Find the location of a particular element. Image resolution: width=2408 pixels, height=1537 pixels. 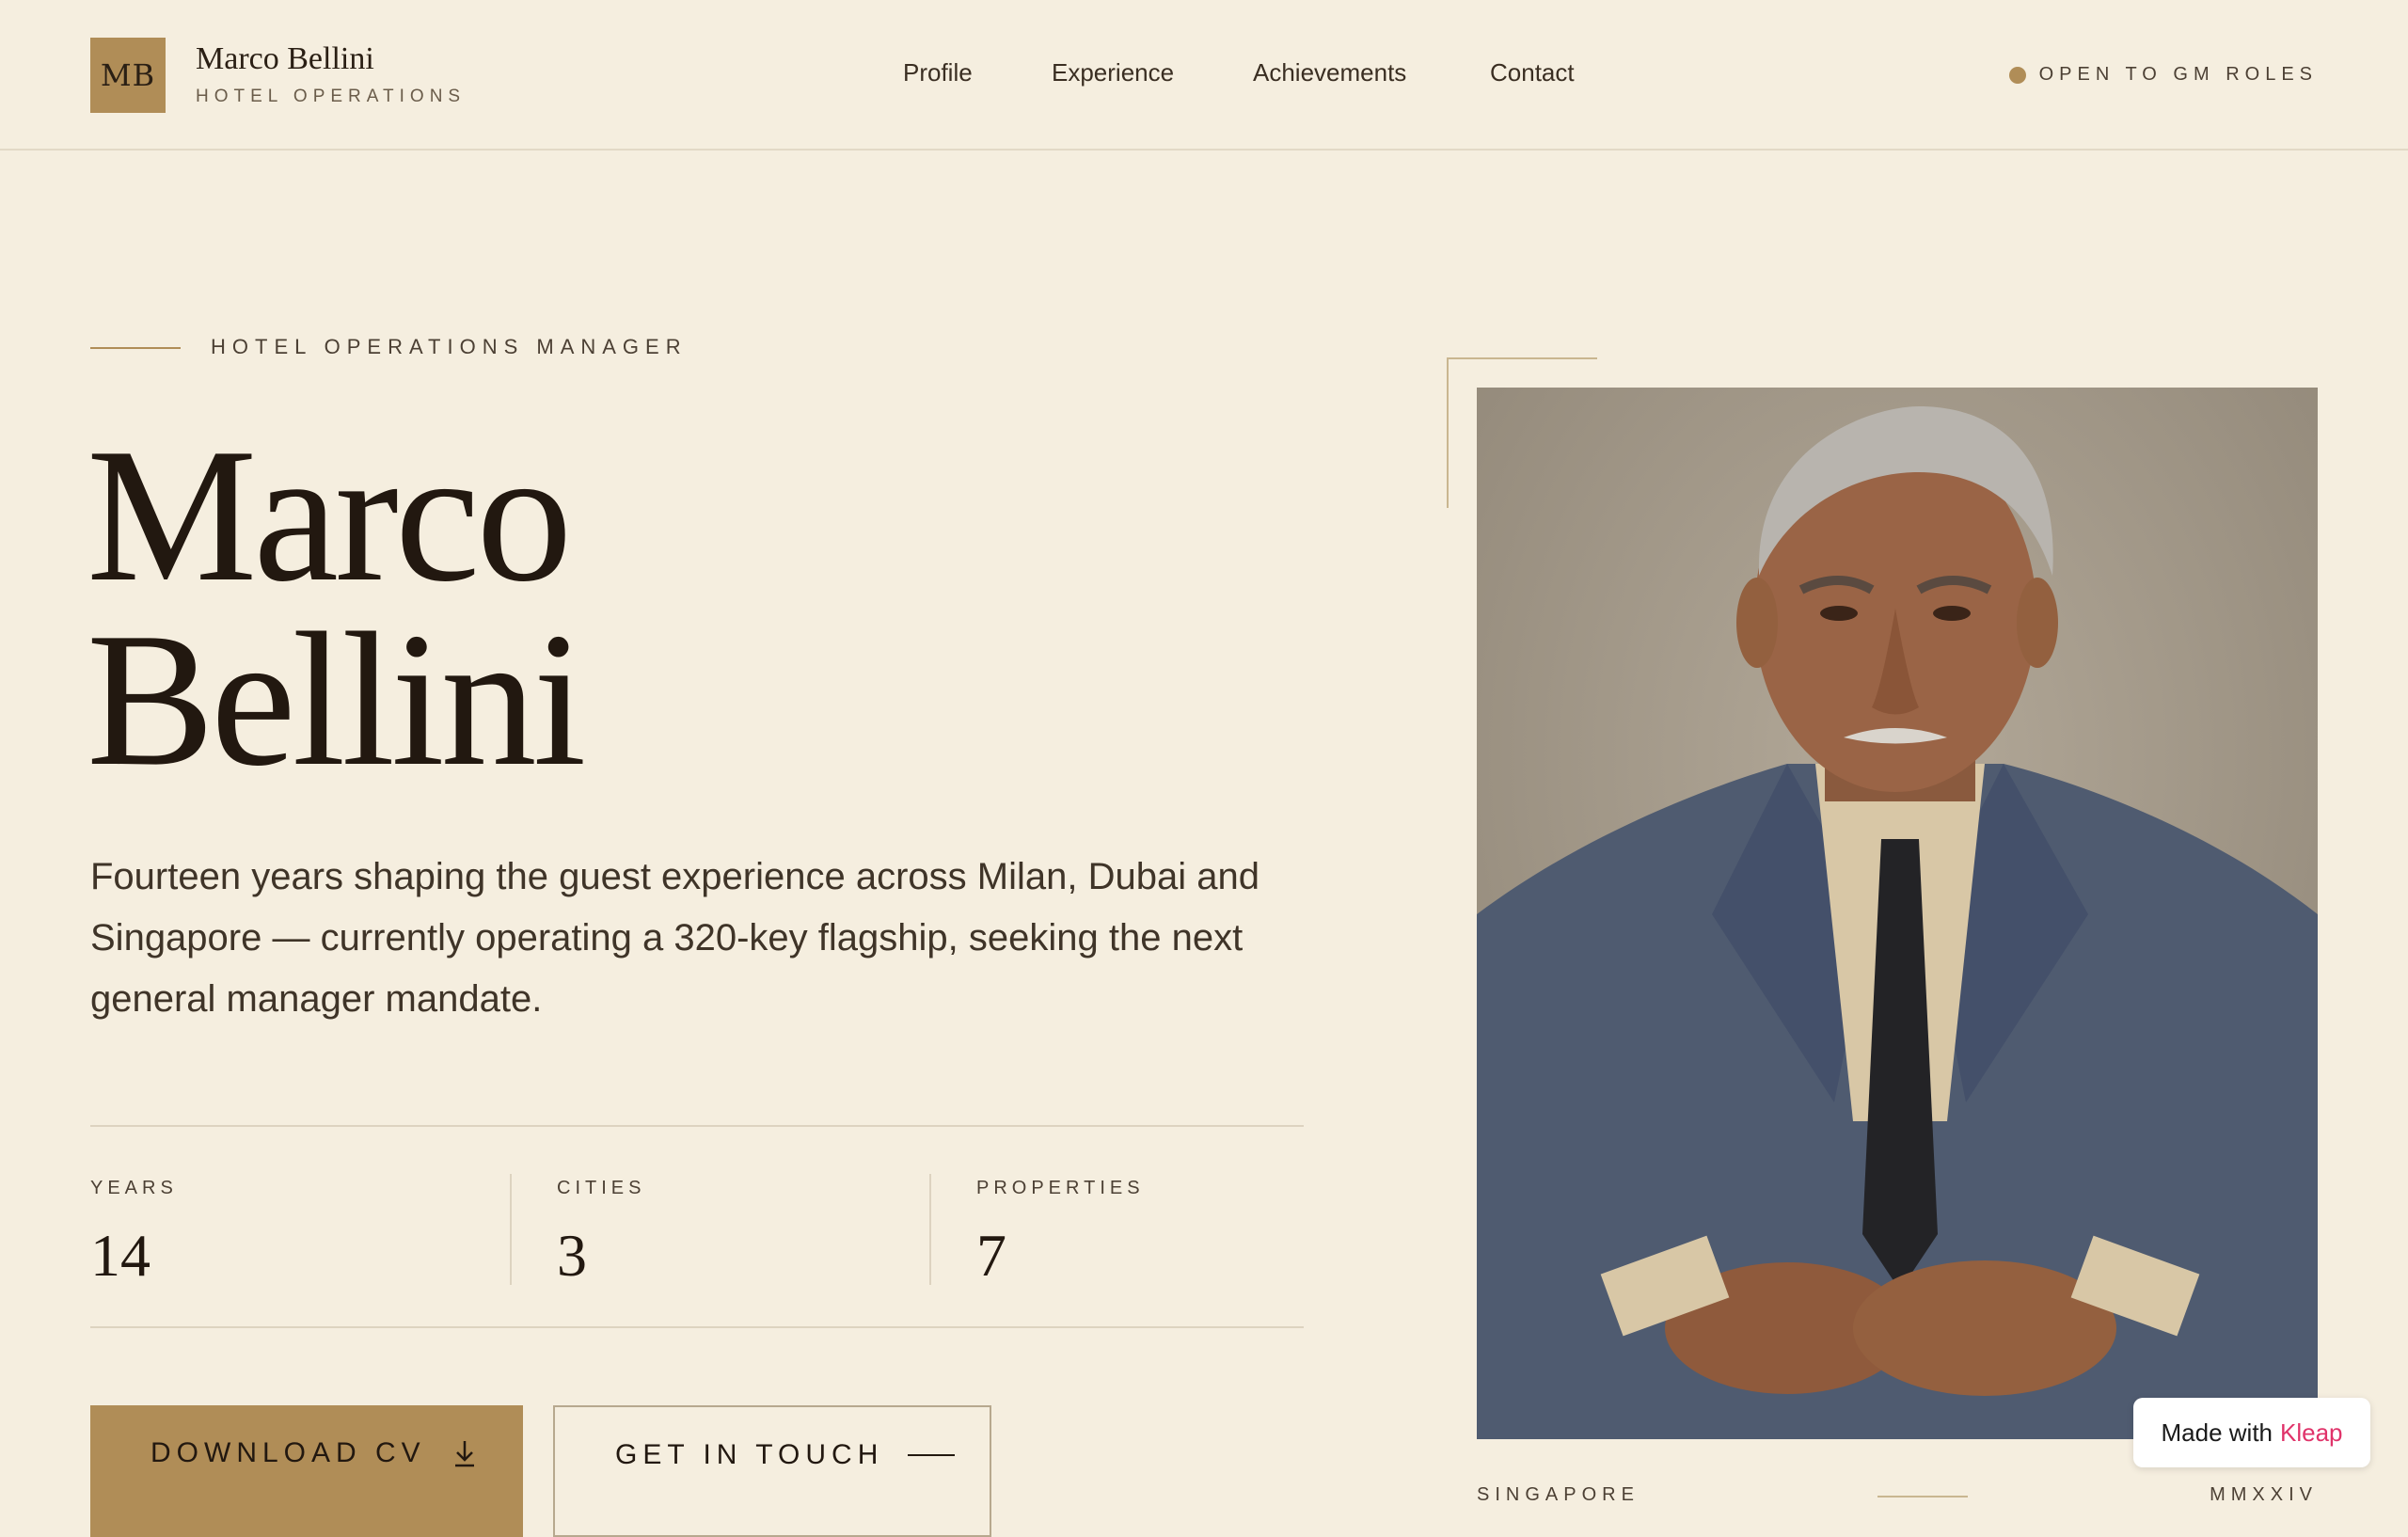

nav-profile: Profile is located at coordinates (938, 72).